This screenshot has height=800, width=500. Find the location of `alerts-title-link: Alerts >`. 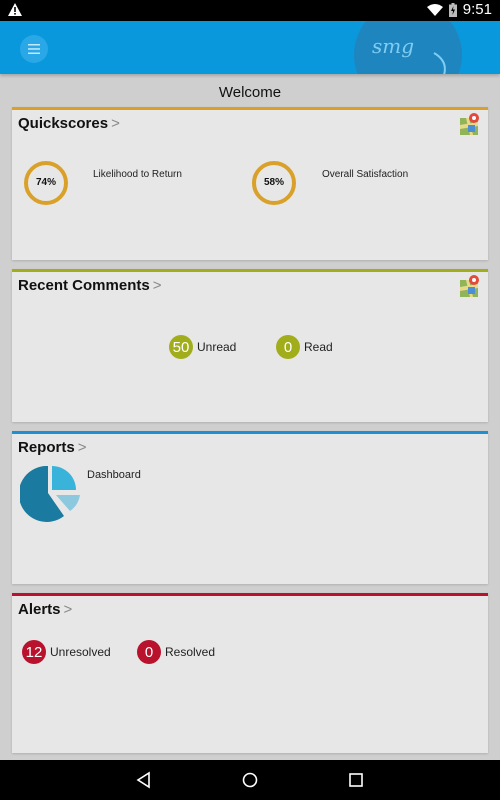

alerts-title-link: Alerts > is located at coordinates (45, 609).